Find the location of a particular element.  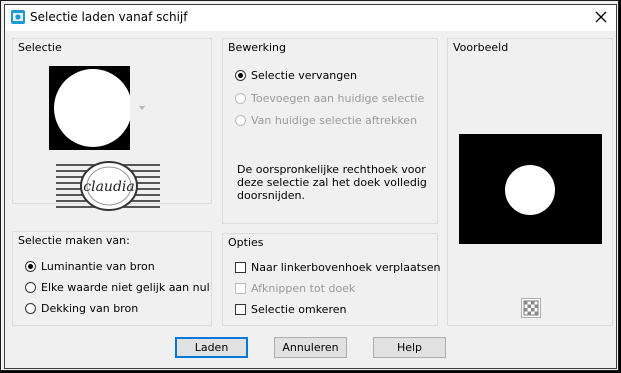

selectie-group: Selectie claudia is located at coordinates (112, 124).